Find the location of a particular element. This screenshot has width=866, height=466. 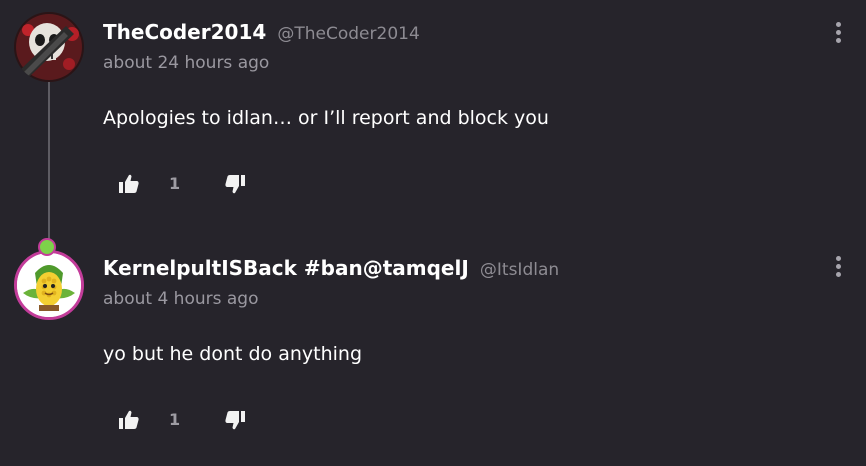

skull-avatar-icon is located at coordinates (49, 47).